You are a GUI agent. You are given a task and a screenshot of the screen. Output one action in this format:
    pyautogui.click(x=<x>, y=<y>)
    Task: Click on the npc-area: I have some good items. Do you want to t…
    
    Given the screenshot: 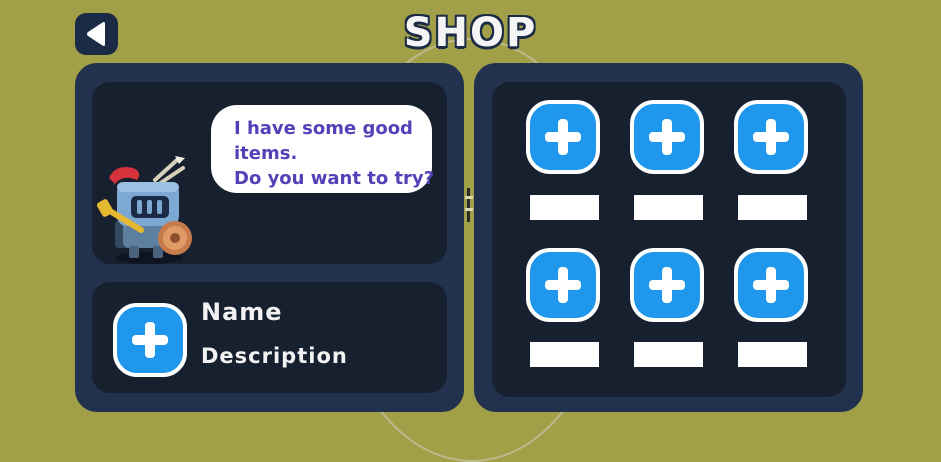 What is the action you would take?
    pyautogui.click(x=269, y=173)
    